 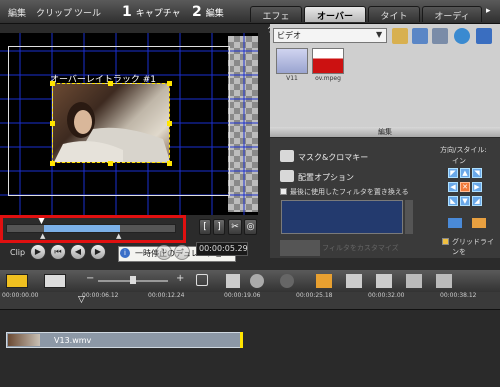 I want to click on tab-overlay: オーバーレイ, so click(x=335, y=20).